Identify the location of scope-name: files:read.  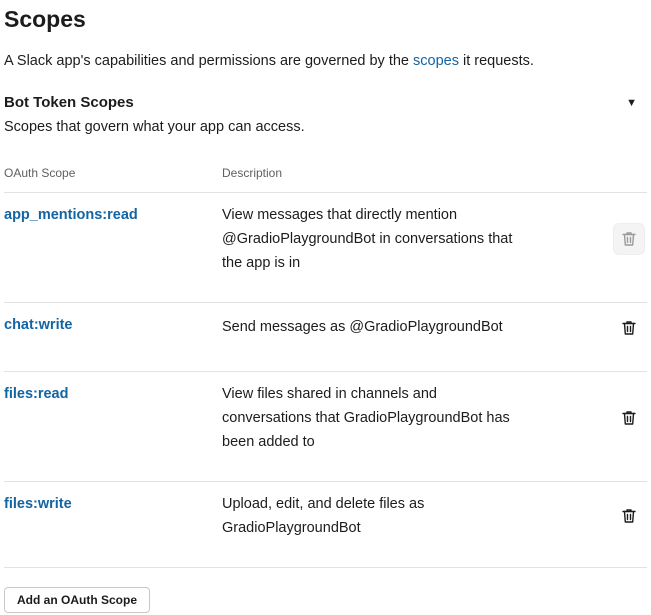
(36, 394).